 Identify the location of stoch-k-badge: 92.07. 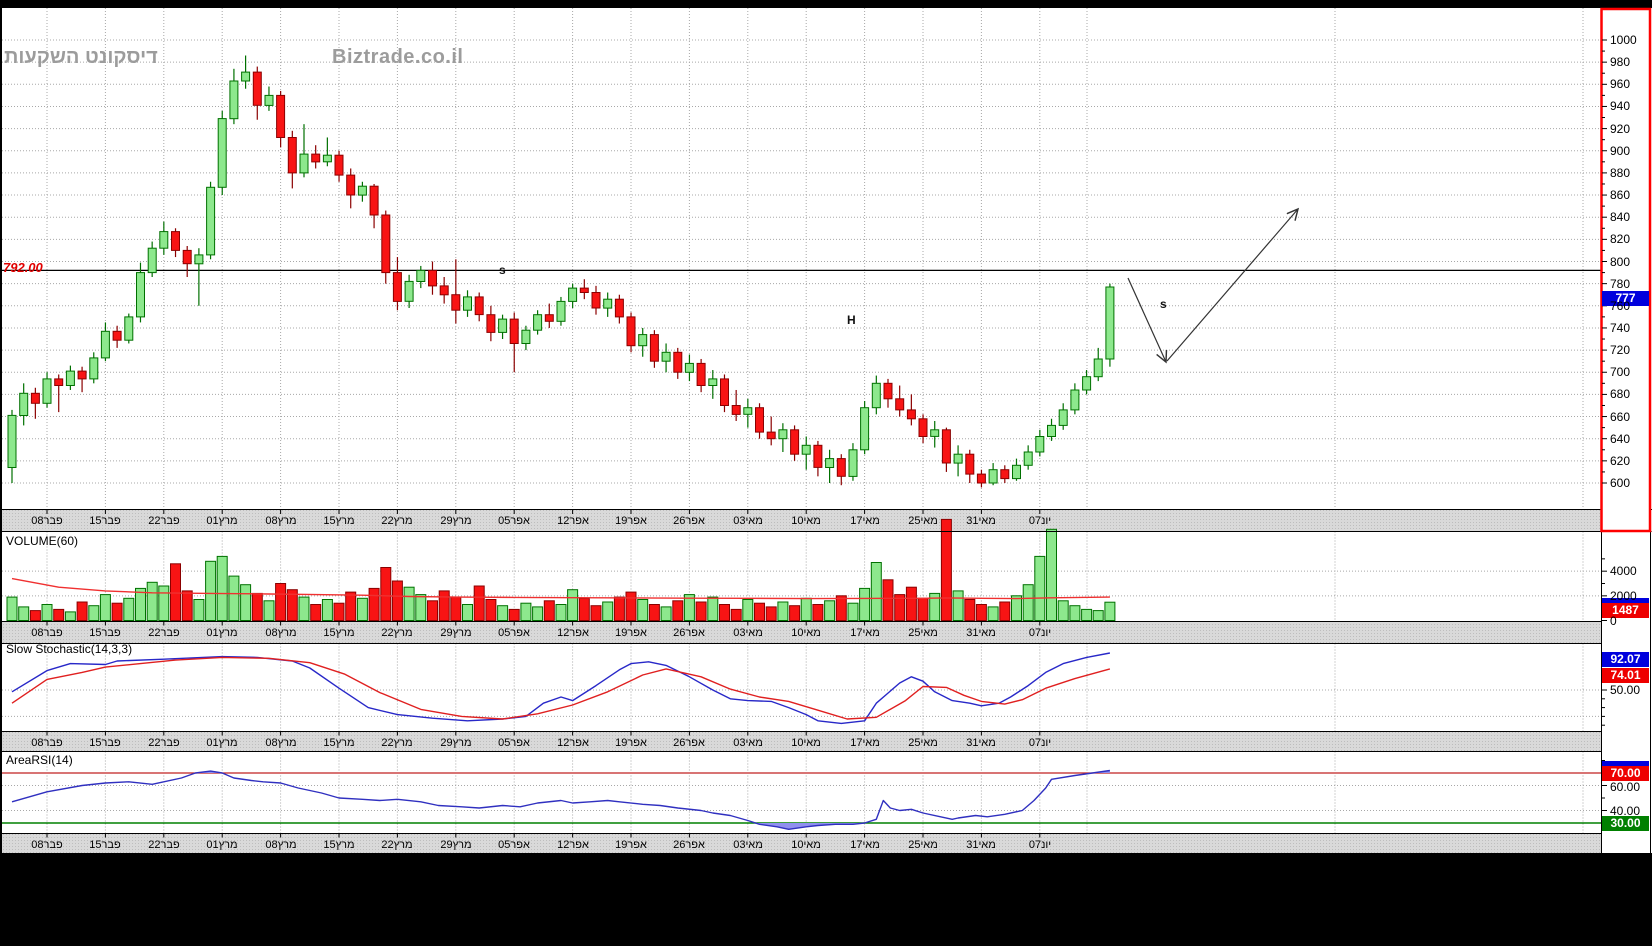
(1625, 659).